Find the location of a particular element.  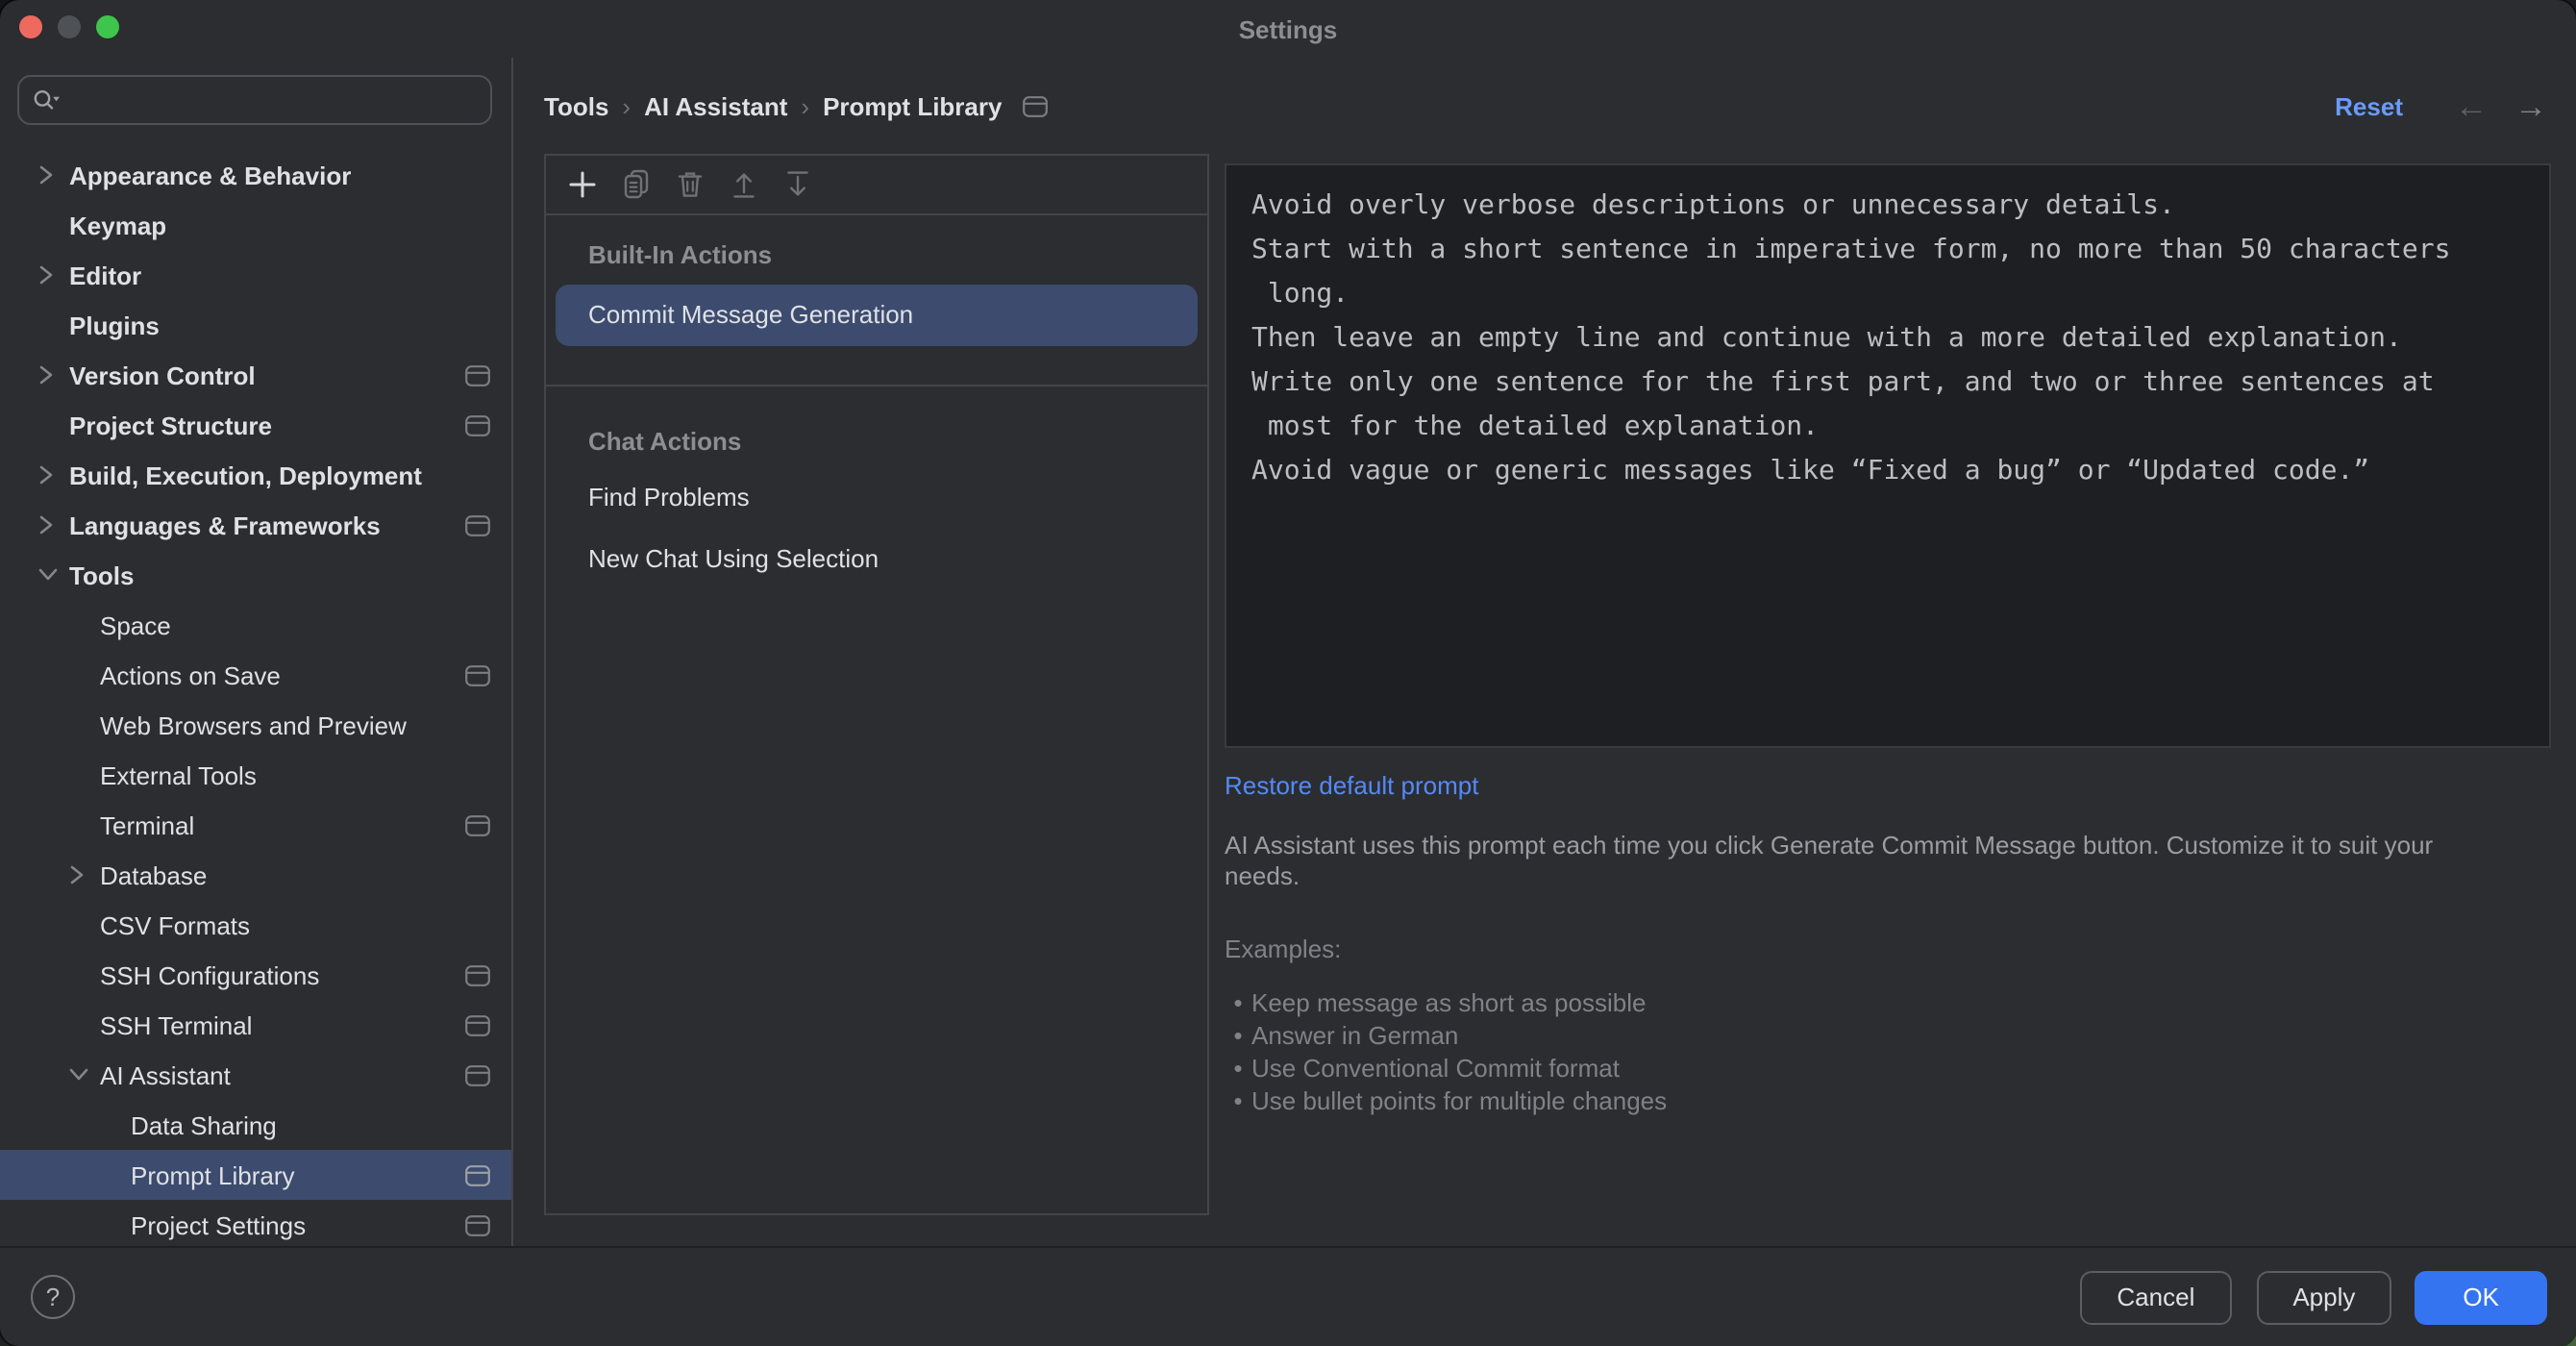

prompt-line: long. is located at coordinates (1301, 294).